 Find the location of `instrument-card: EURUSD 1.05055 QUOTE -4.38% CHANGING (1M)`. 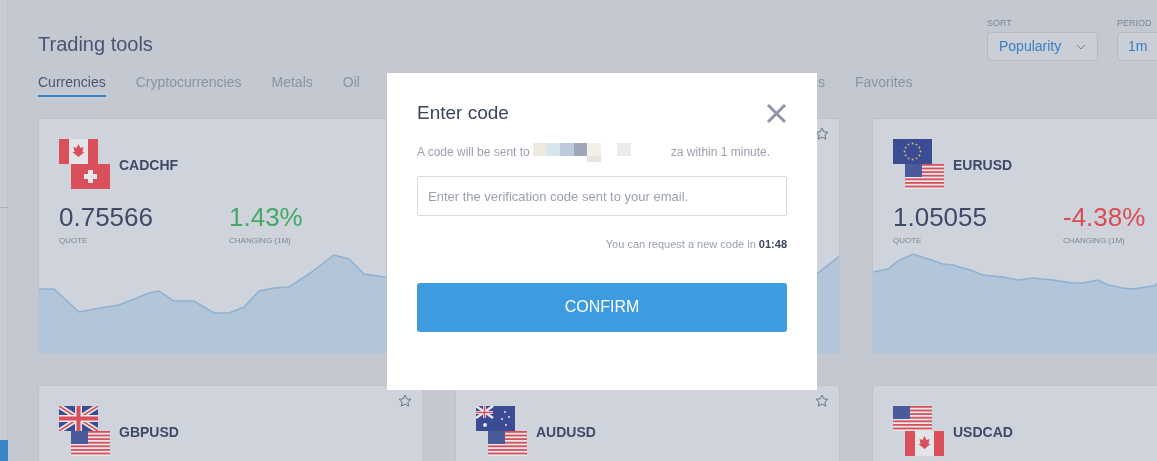

instrument-card: EURUSD 1.05055 QUOTE -4.38% CHANGING (1M) is located at coordinates (1014, 236).